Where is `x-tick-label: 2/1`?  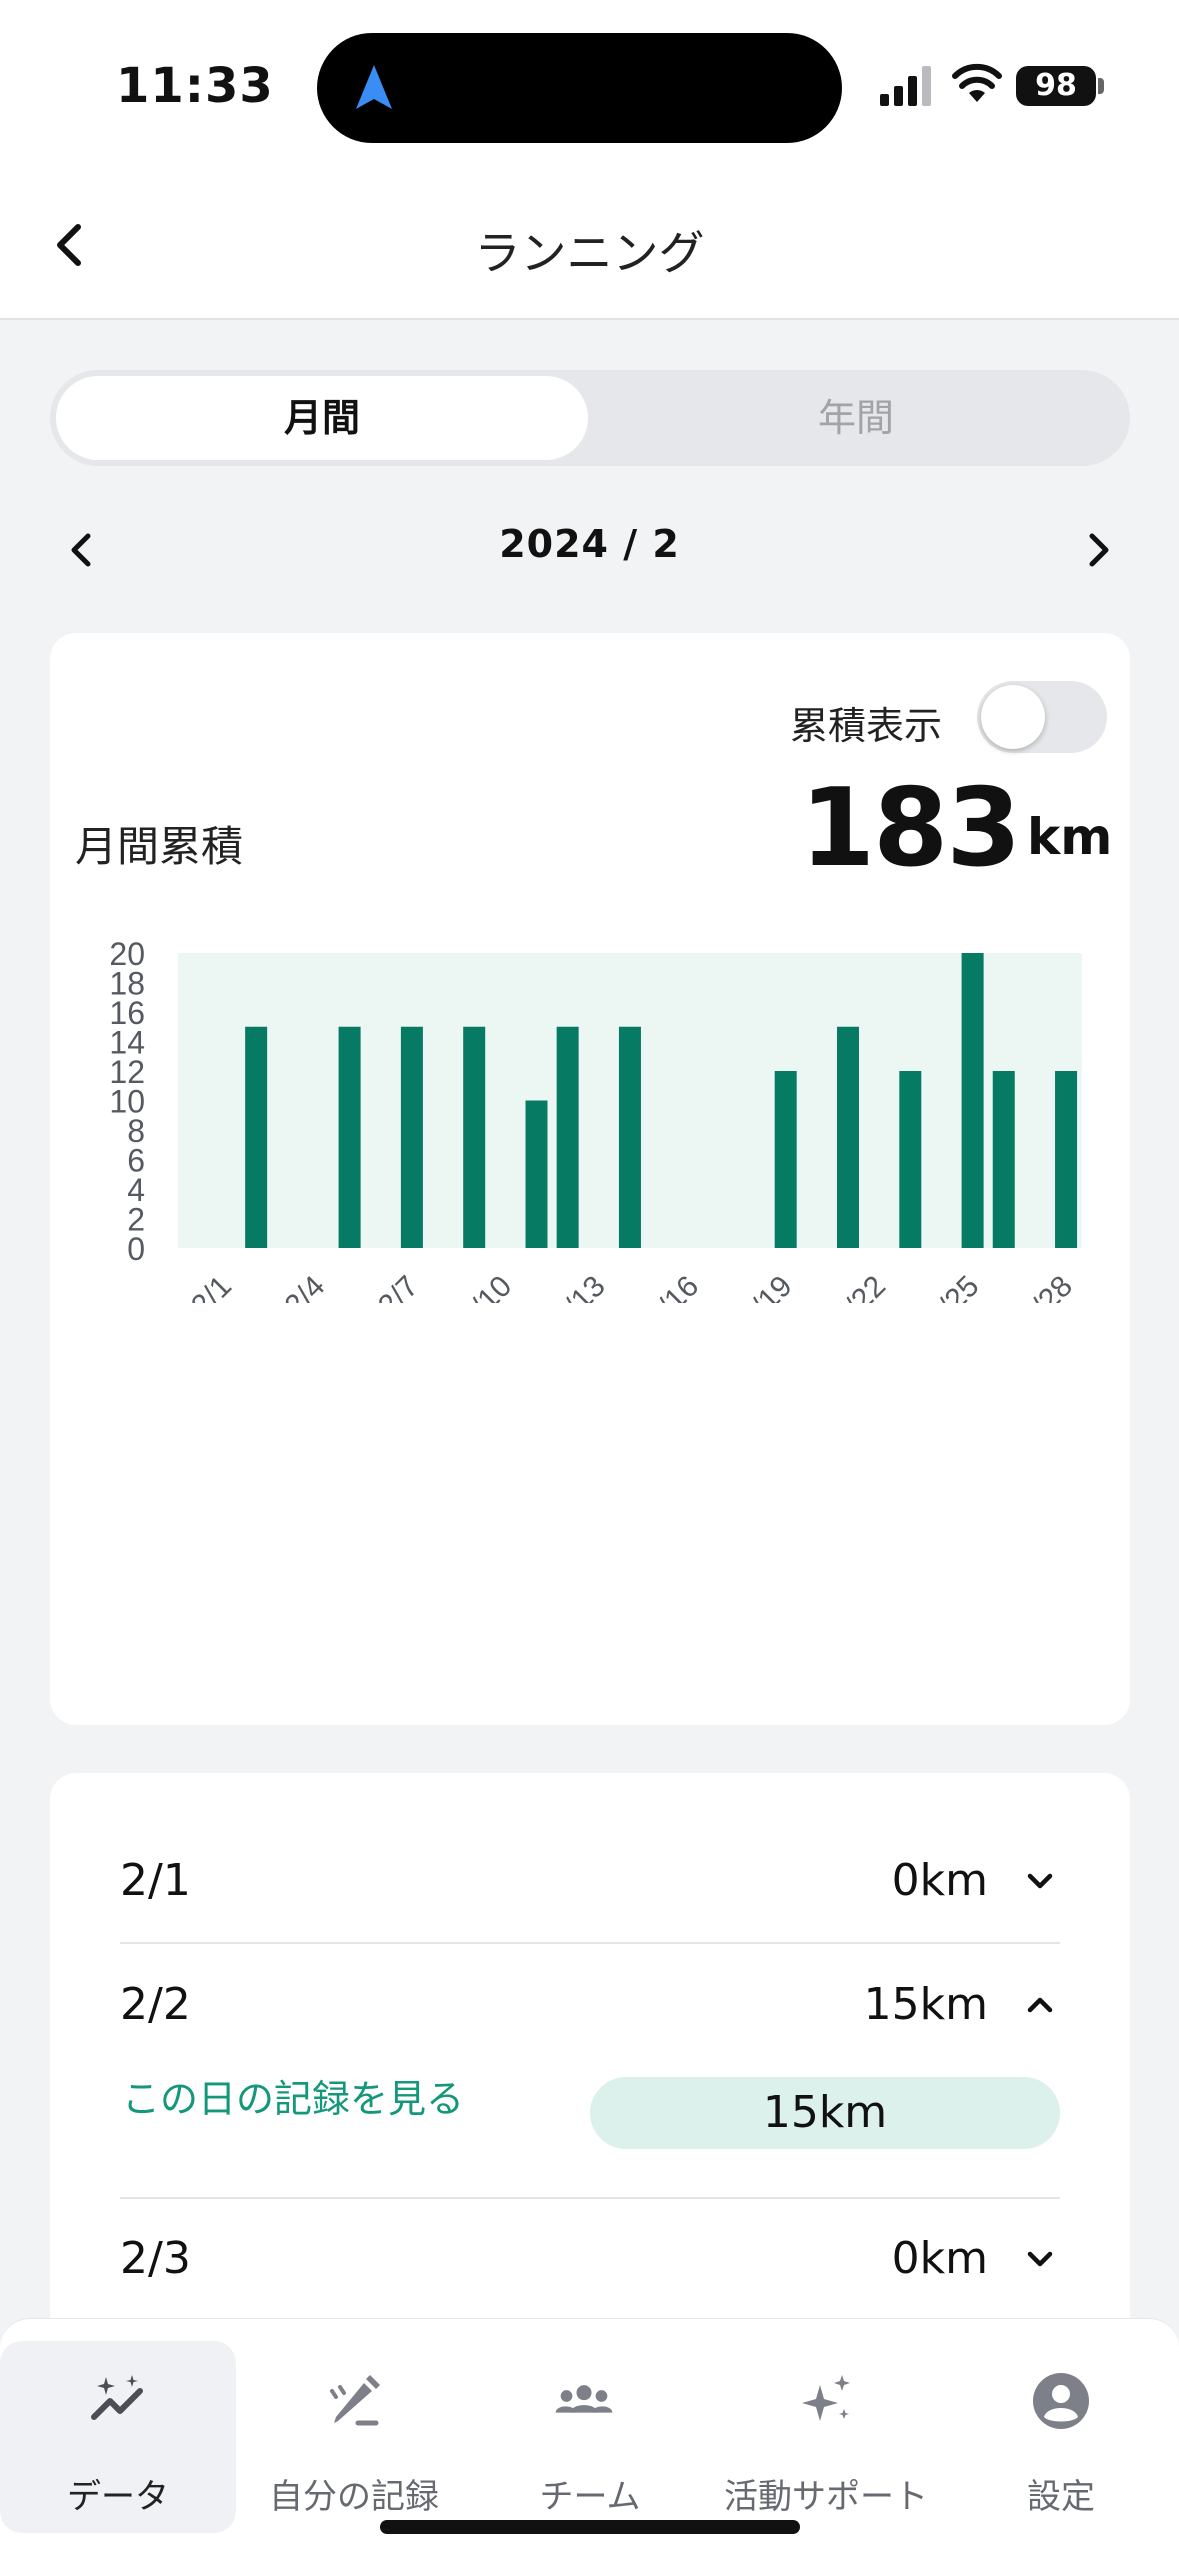 x-tick-label: 2/1 is located at coordinates (211, 1286).